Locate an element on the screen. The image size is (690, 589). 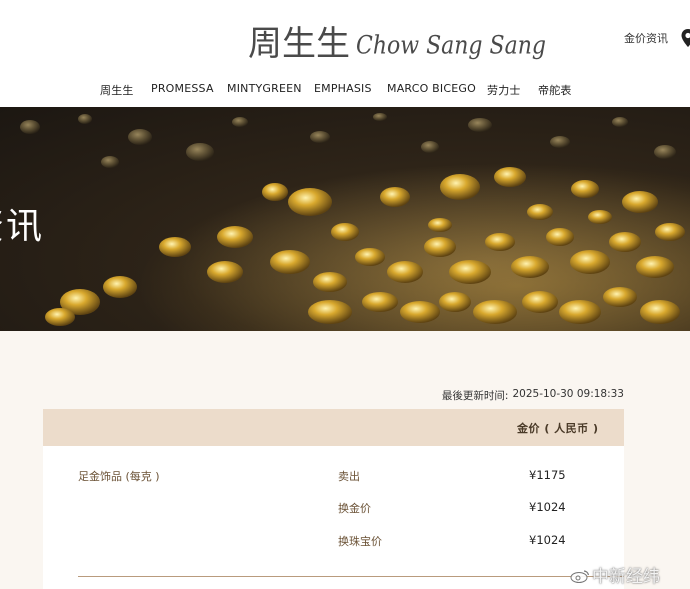
logo-chinese-text: 周生生 is located at coordinates (299, 44).